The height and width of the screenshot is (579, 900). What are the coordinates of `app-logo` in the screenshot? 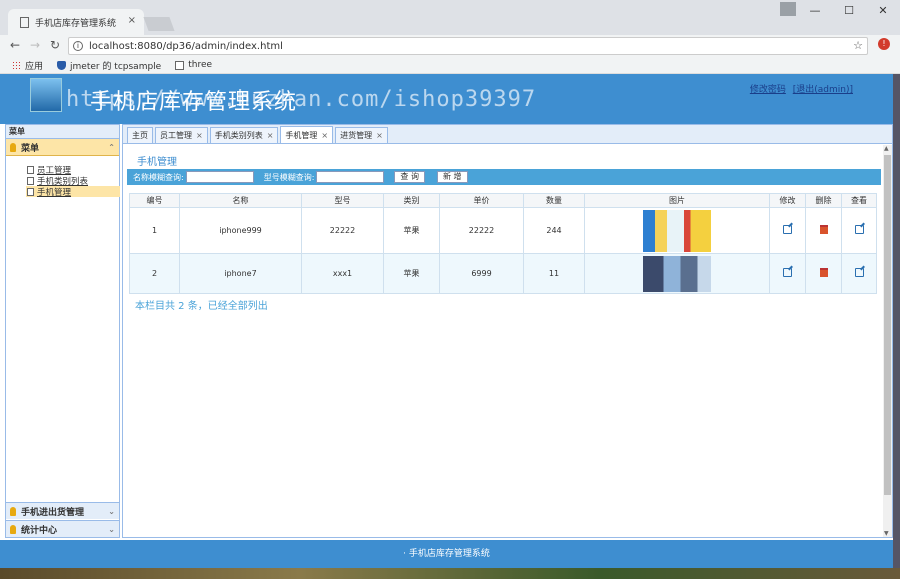 It's located at (46, 95).